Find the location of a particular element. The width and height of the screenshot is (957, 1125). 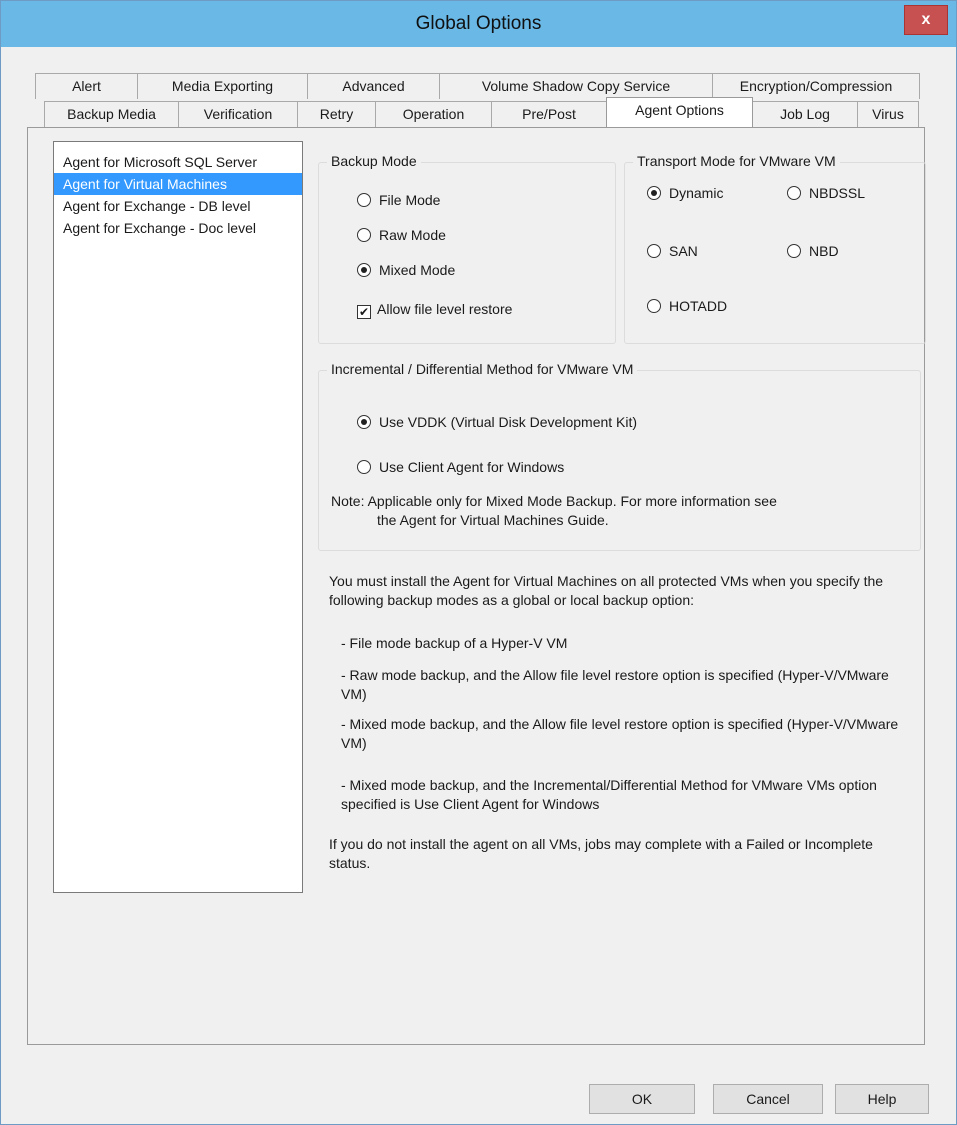

allow-file-level-restore-checkbox: ✔ Allow file level restore is located at coordinates (434, 309).